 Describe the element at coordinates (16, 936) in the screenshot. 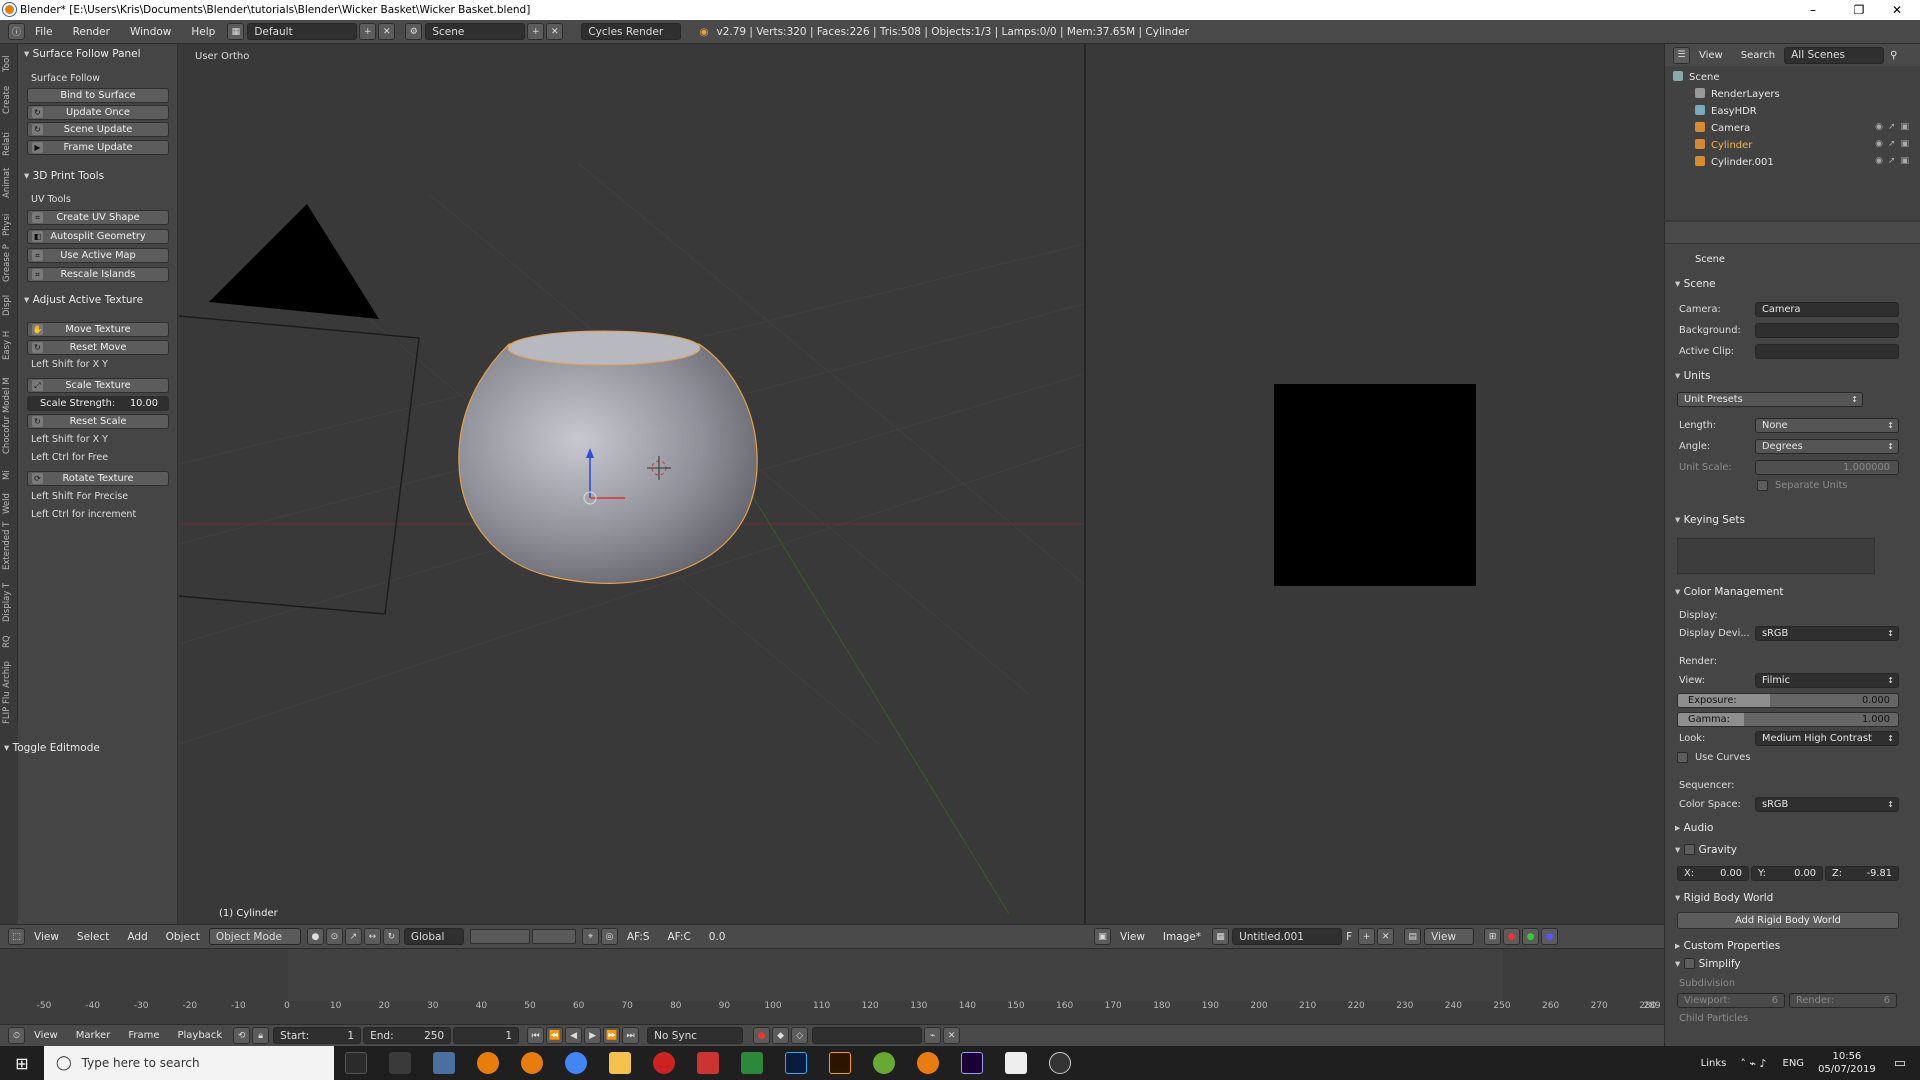

I see `editor-type-icon: ⬚` at that location.